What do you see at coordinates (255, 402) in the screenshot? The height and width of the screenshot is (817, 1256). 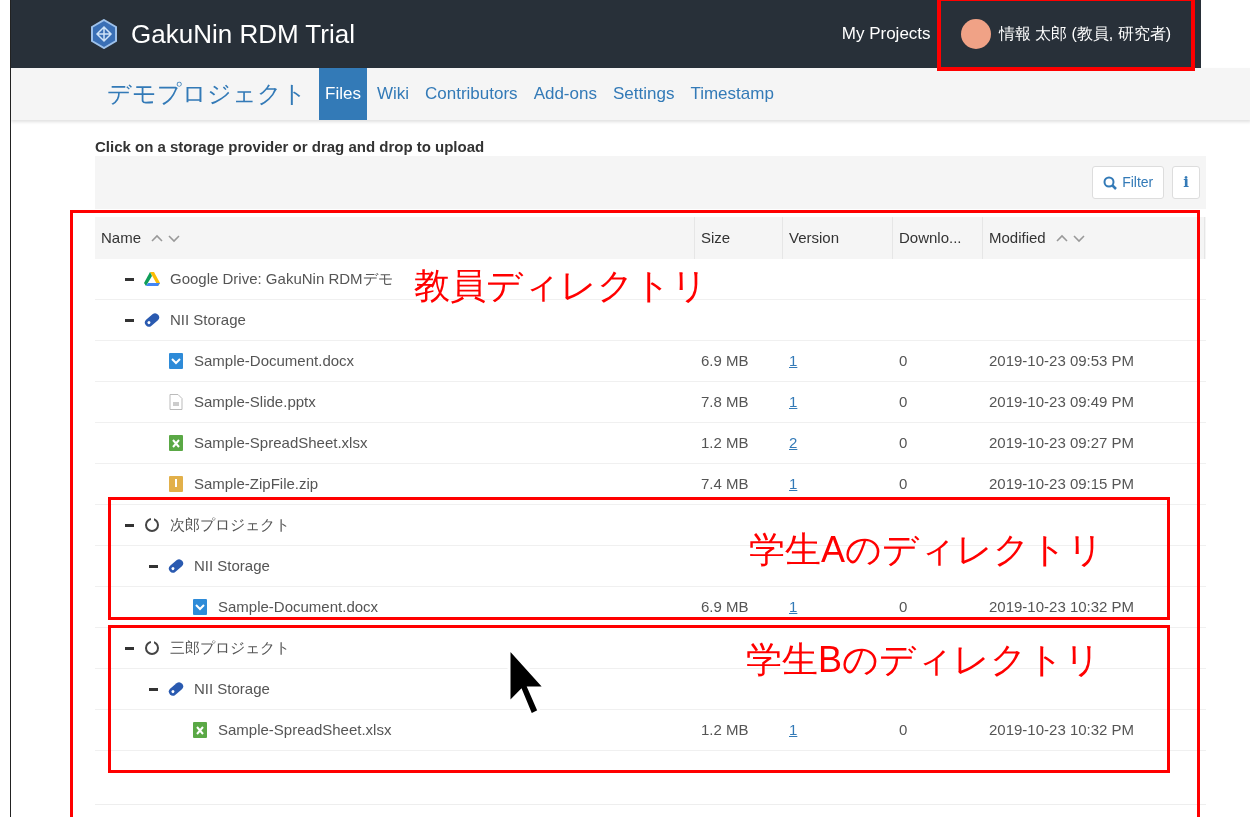 I see `file-name: Sample-Slide.pptx` at bounding box center [255, 402].